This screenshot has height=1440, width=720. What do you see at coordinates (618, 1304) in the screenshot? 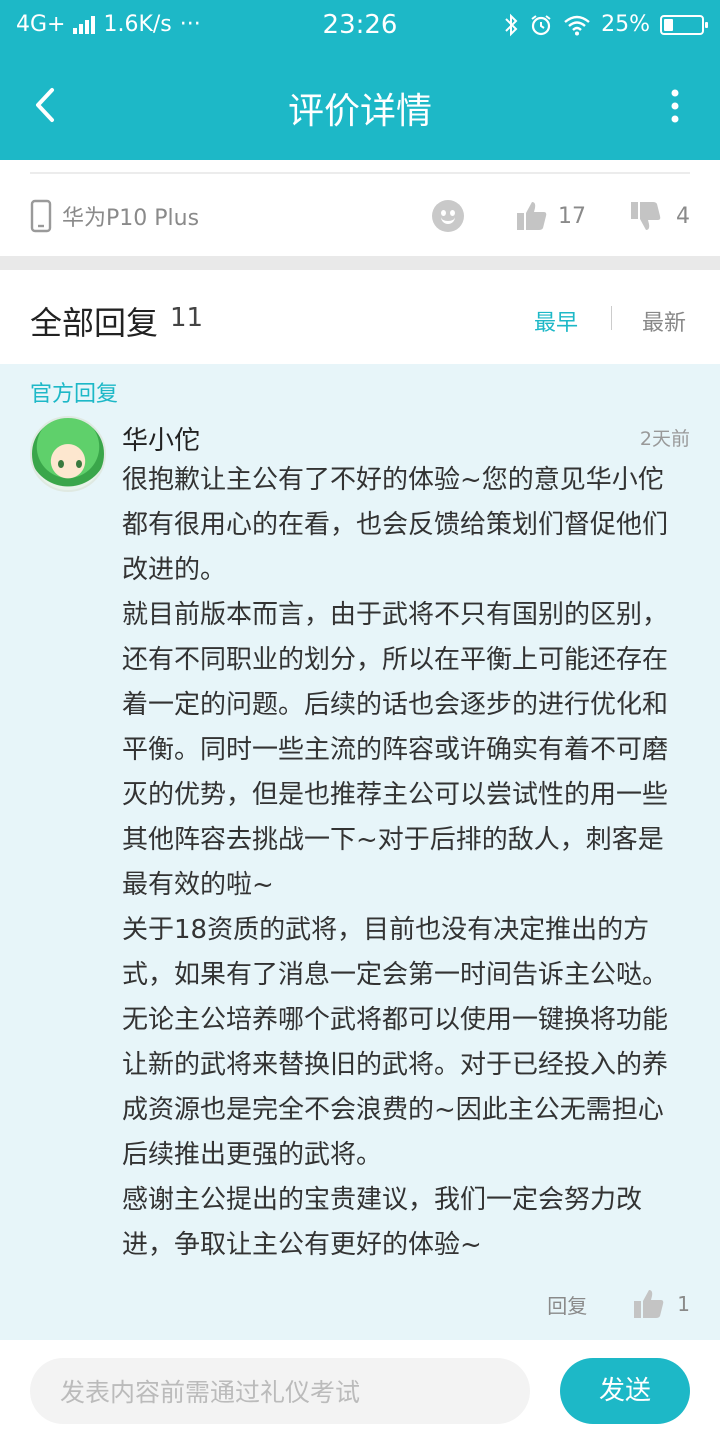
I see `reply-actions: 回复 1` at bounding box center [618, 1304].